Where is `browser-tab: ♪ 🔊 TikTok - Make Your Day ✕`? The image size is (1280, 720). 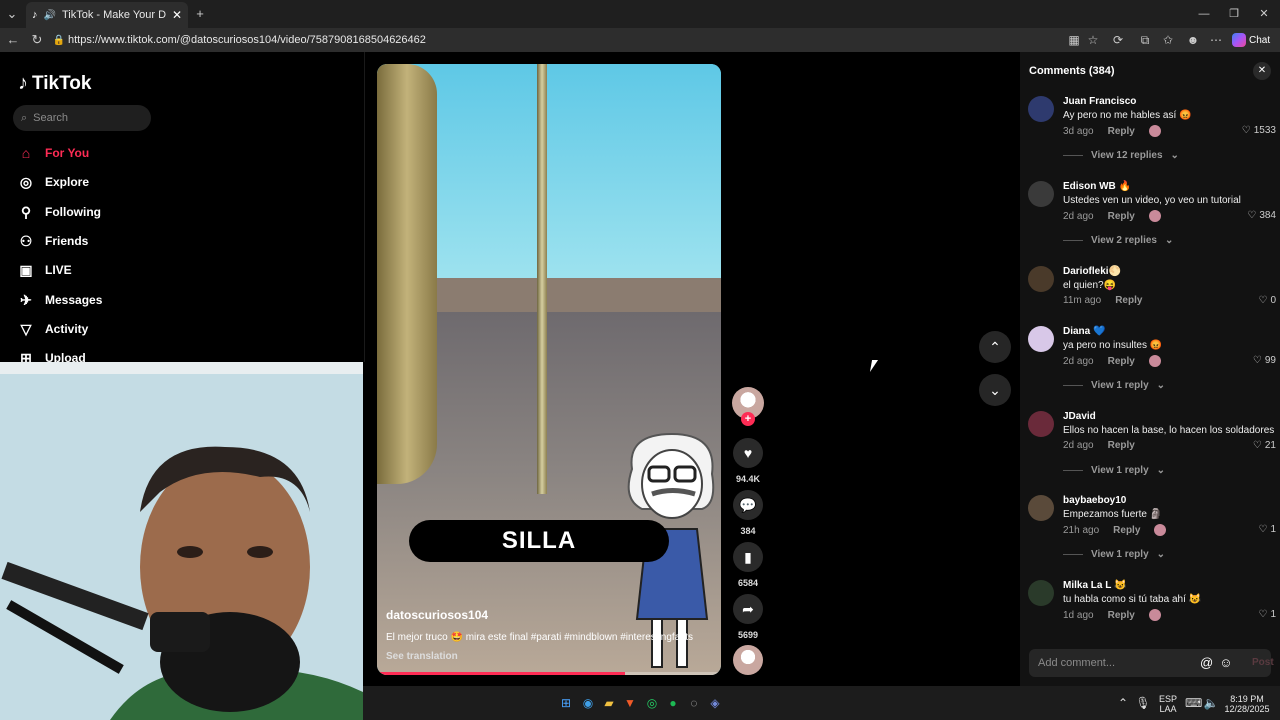
browser-tab: ♪ 🔊 TikTok - Make Your Day ✕ is located at coordinates (107, 15).